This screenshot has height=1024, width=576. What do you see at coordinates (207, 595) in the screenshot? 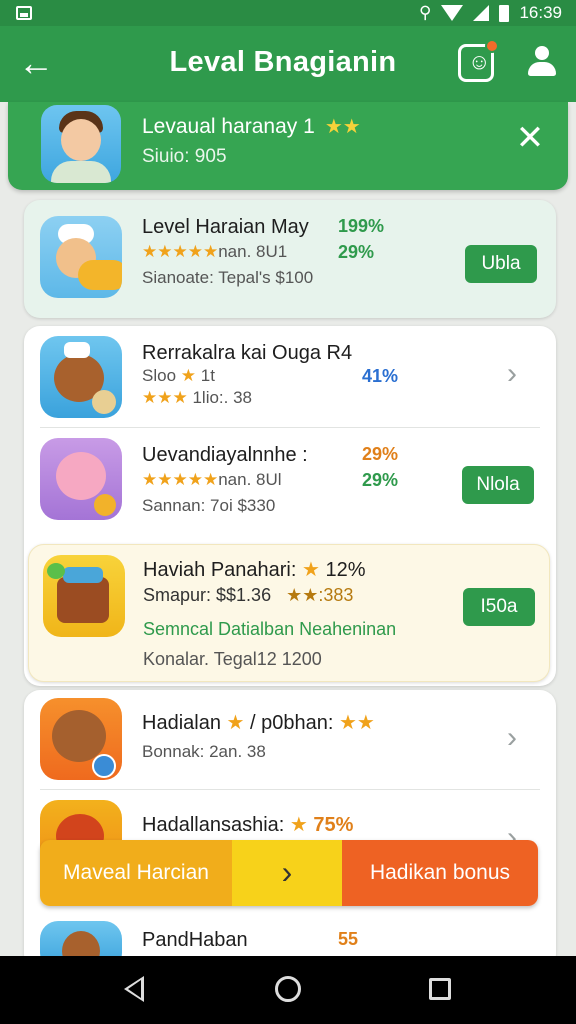
I see `highlight-price-text: Smapur: $$1.36` at bounding box center [207, 595].